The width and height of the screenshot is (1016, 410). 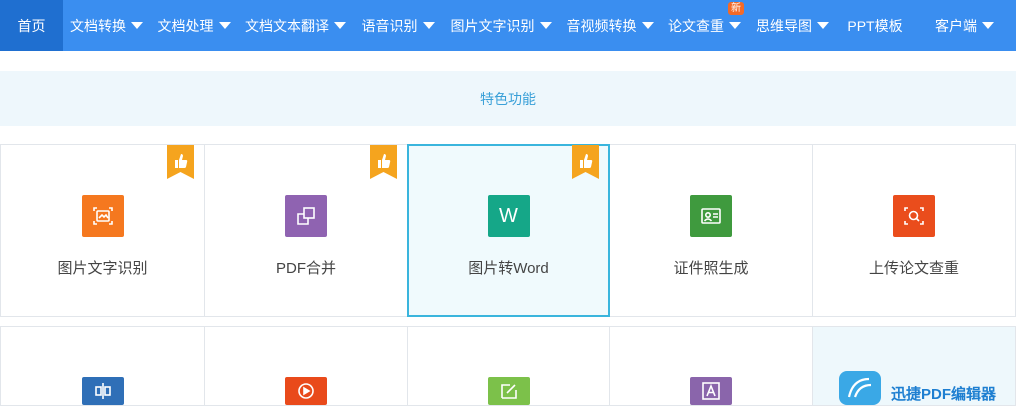 I want to click on feature-card-id-photo: 证件照生成, so click(x=711, y=230).